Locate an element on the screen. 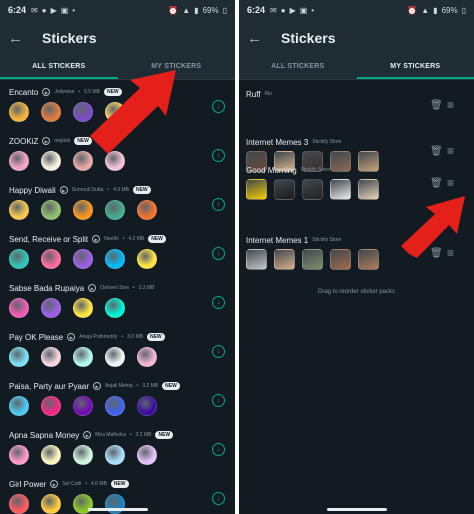 The image size is (474, 514). notification-icons: ✉ ● ▶ ▣ • is located at coordinates (292, 10).